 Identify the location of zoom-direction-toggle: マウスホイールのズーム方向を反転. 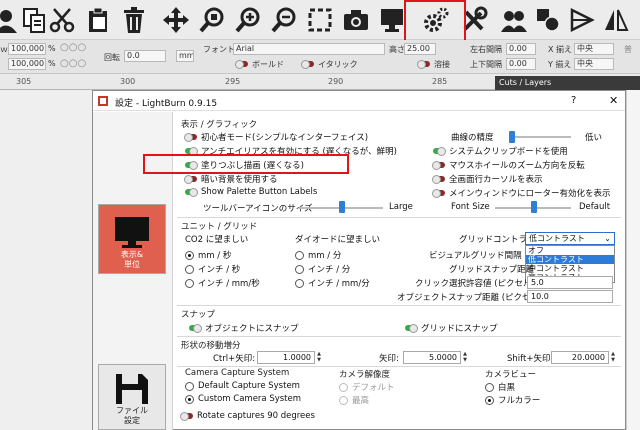
(508, 165).